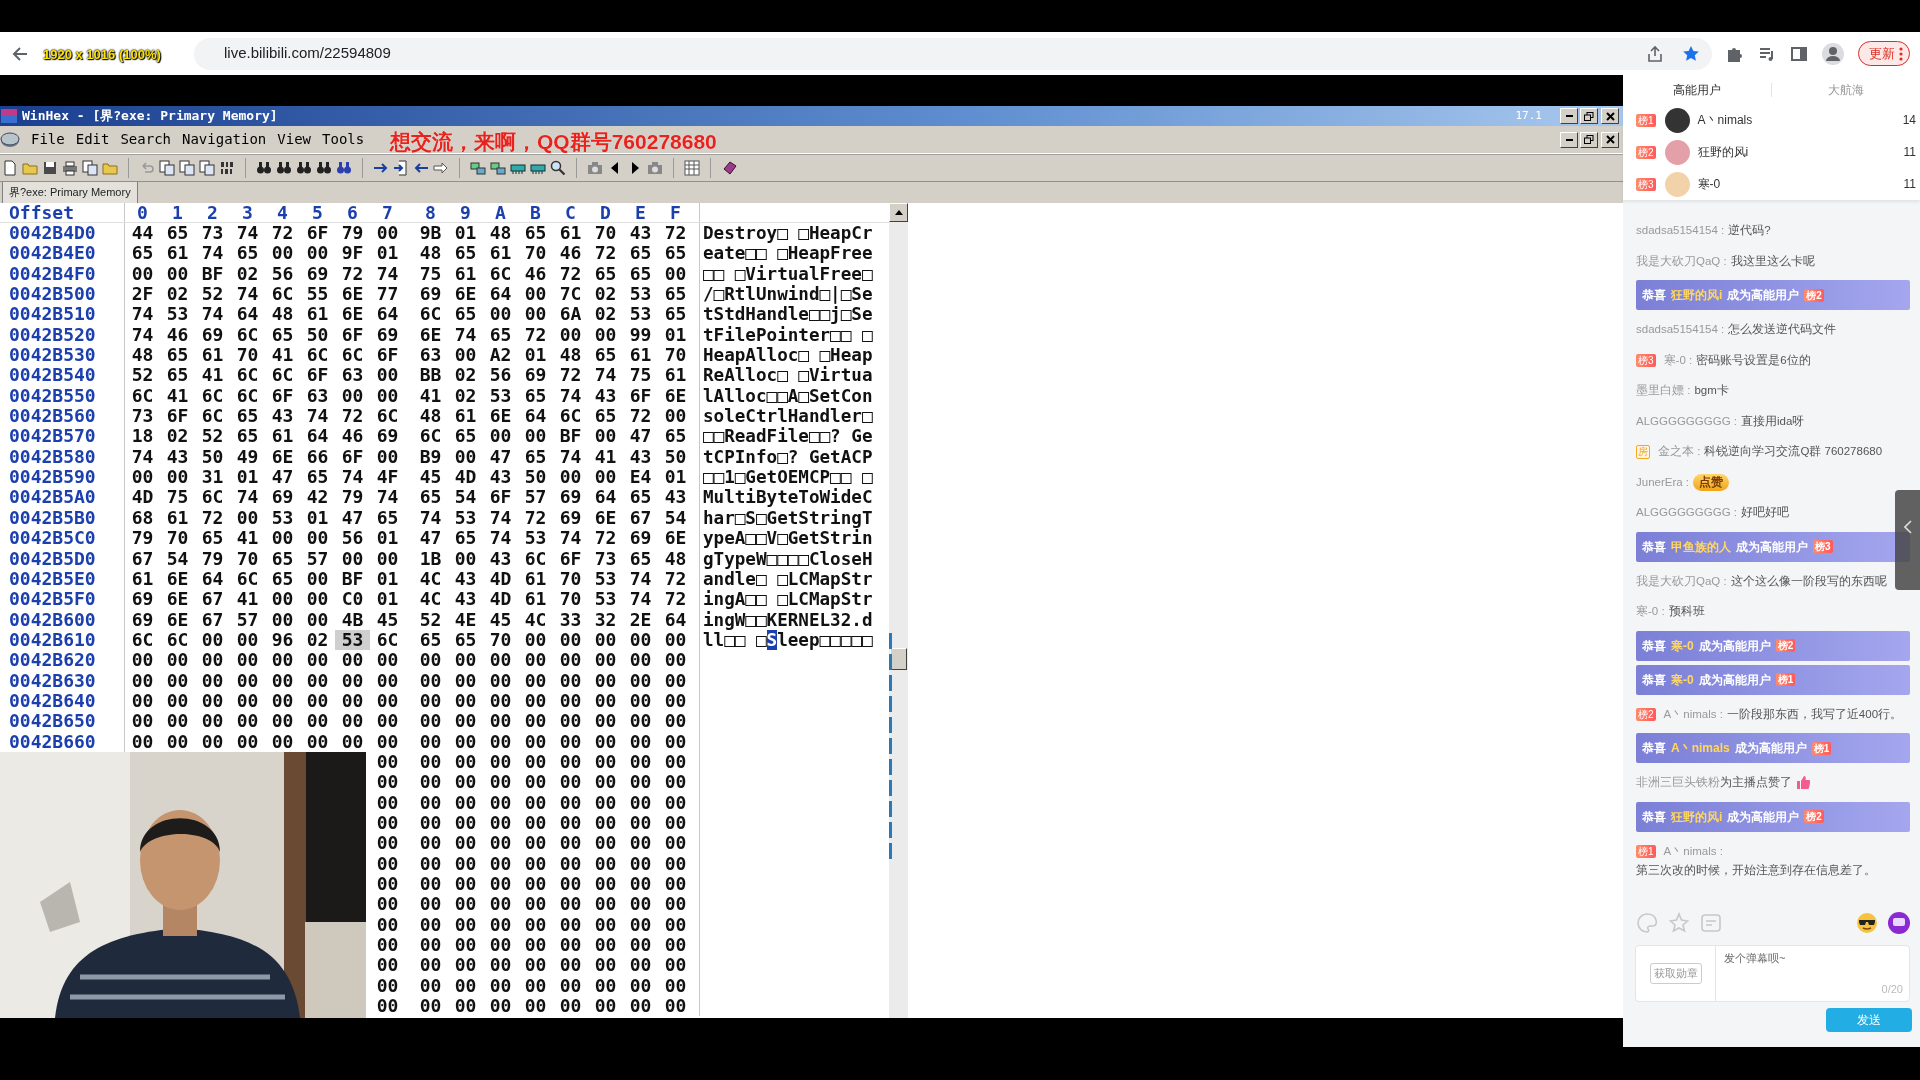  Describe the element at coordinates (898, 212) in the screenshot. I see `scroll-up-button` at that location.